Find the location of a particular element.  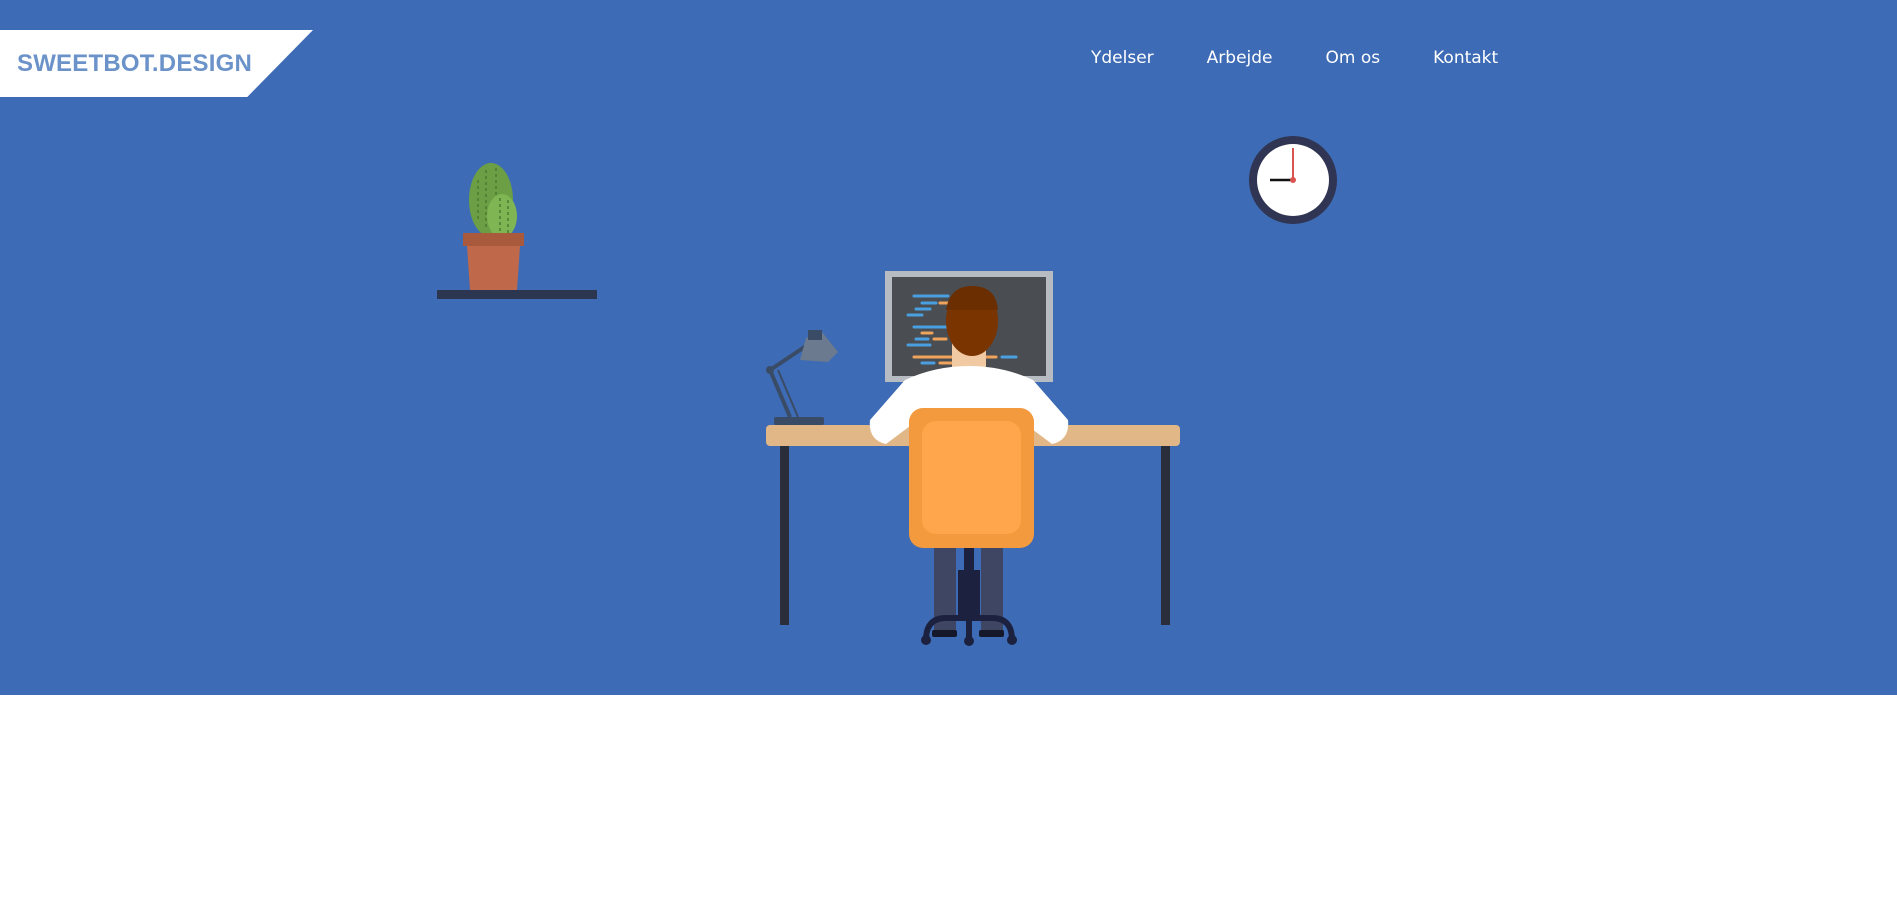

wall-shelf is located at coordinates (517, 294).